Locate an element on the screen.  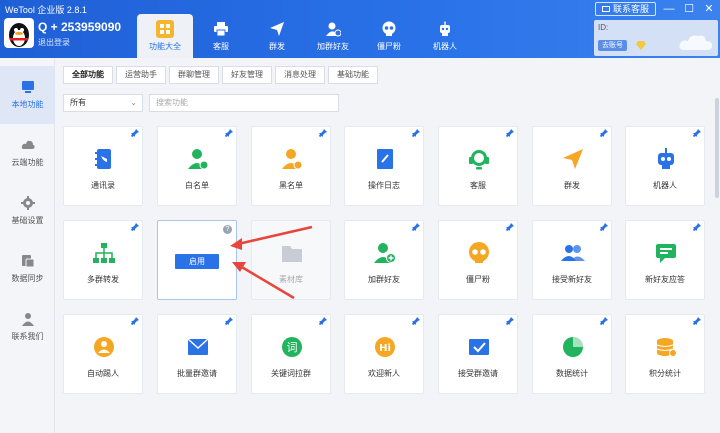
search-input: 搜索功能 is located at coordinates (244, 103).